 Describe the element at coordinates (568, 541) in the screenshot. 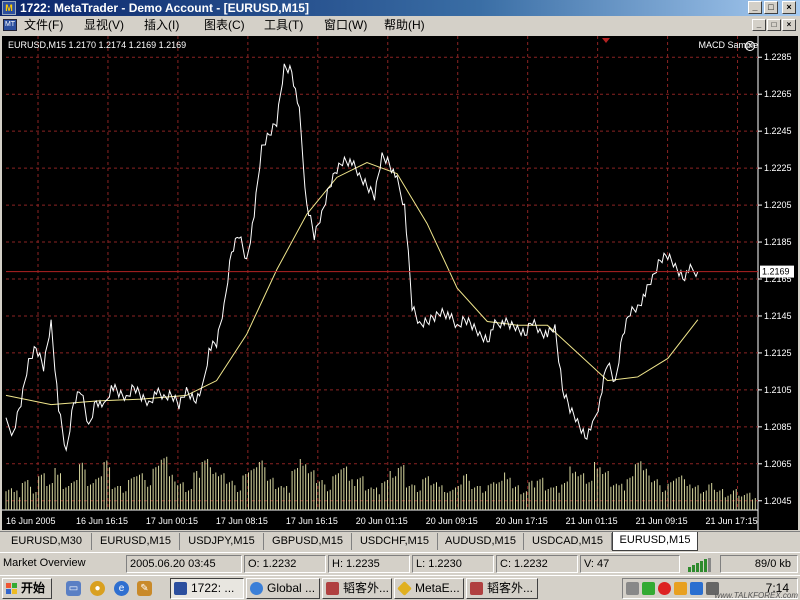

I see `tab-usdcad-m15: USDCAD,M15` at that location.